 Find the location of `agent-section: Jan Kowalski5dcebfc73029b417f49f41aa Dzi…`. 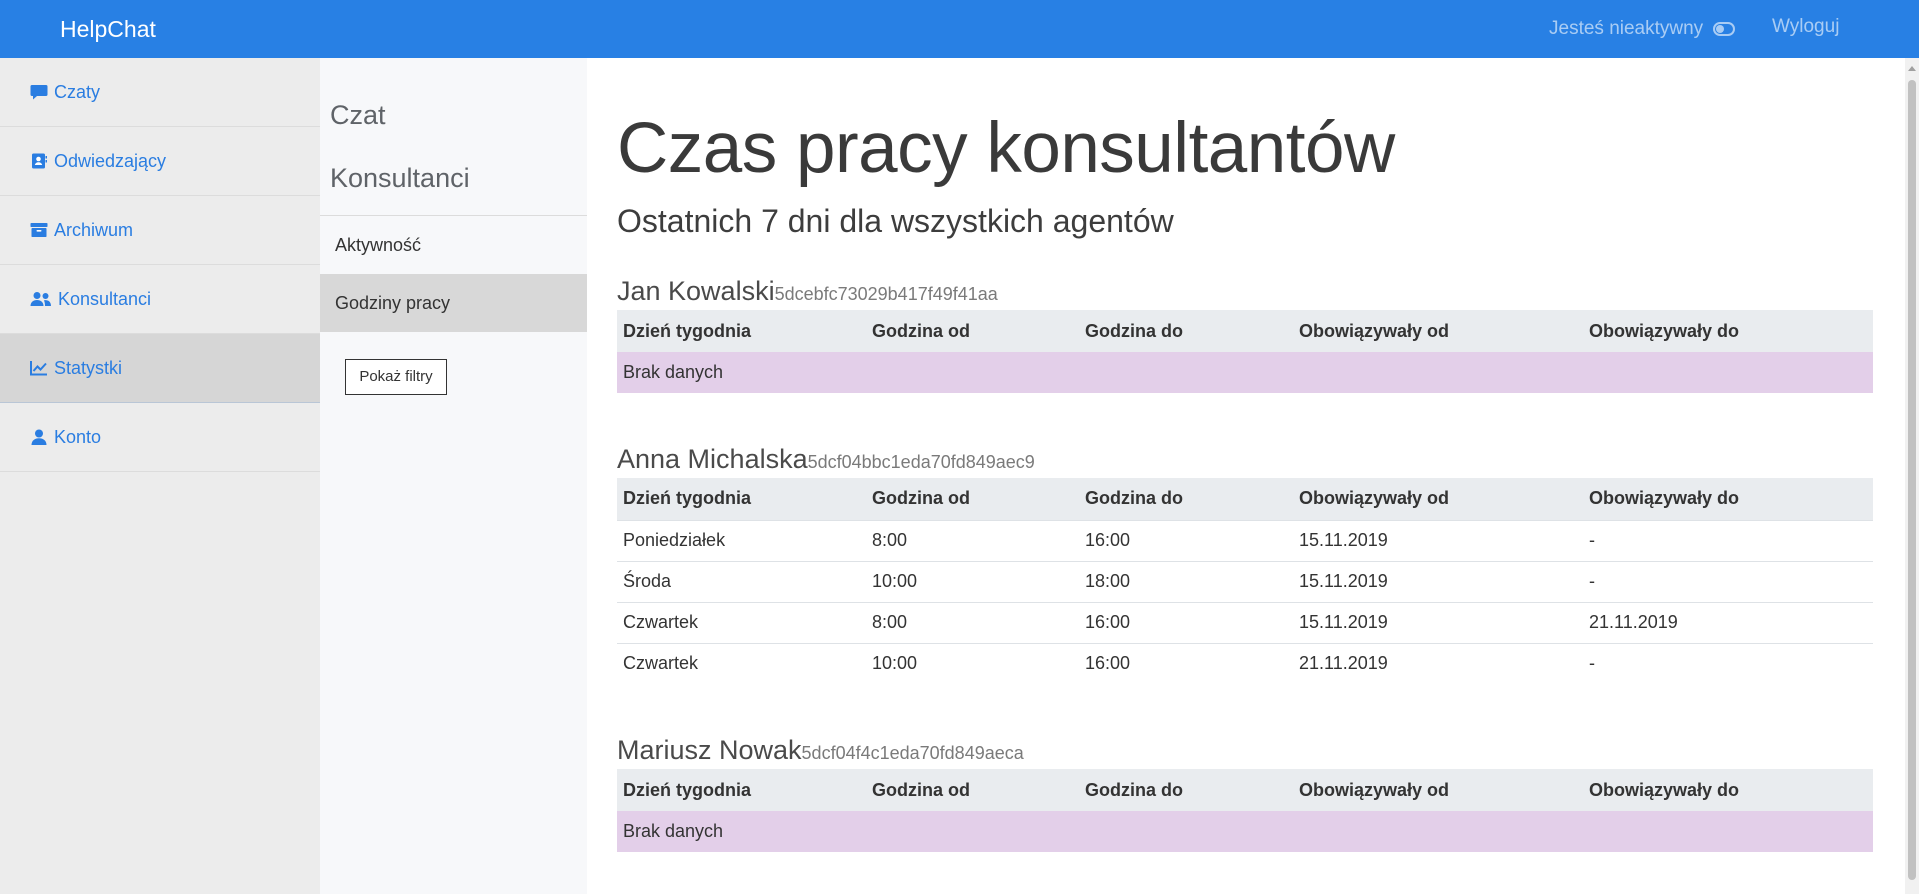

agent-section: Jan Kowalski5dcebfc73029b417f49f41aa Dzi… is located at coordinates (1245, 334).